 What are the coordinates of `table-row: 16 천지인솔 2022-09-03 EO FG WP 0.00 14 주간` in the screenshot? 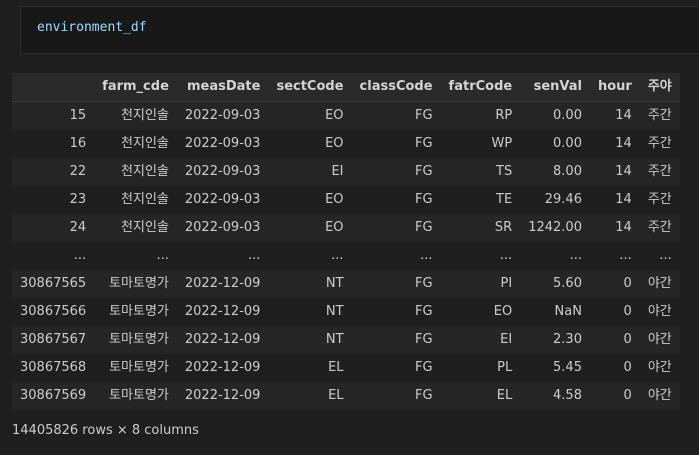 It's located at (346, 144).